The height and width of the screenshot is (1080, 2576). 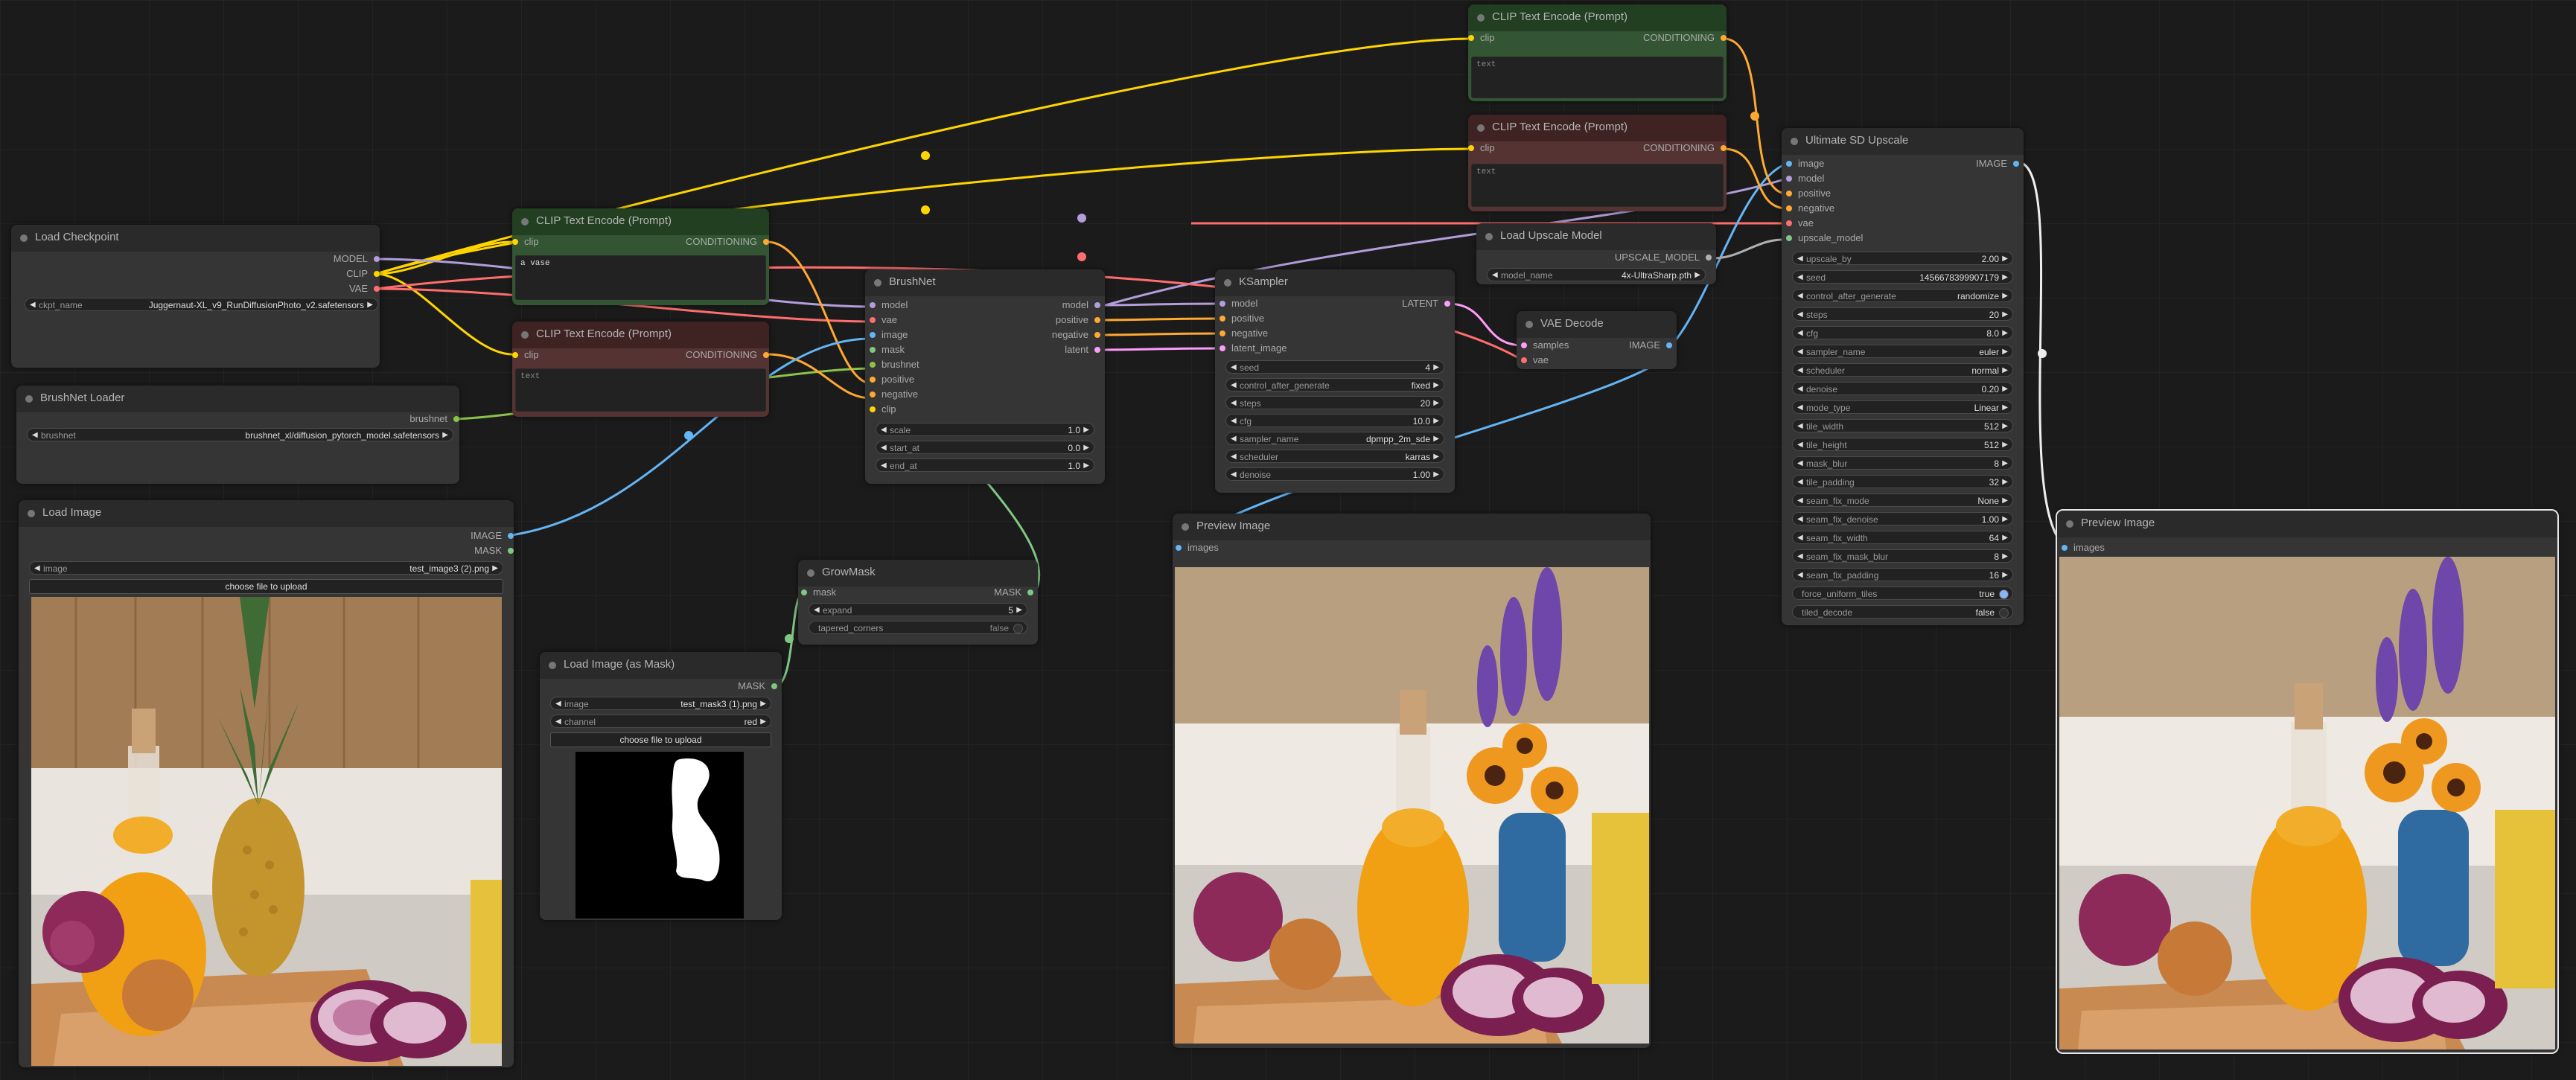 What do you see at coordinates (1824, 238) in the screenshot?
I see `input-upscale-model: upscale_model` at bounding box center [1824, 238].